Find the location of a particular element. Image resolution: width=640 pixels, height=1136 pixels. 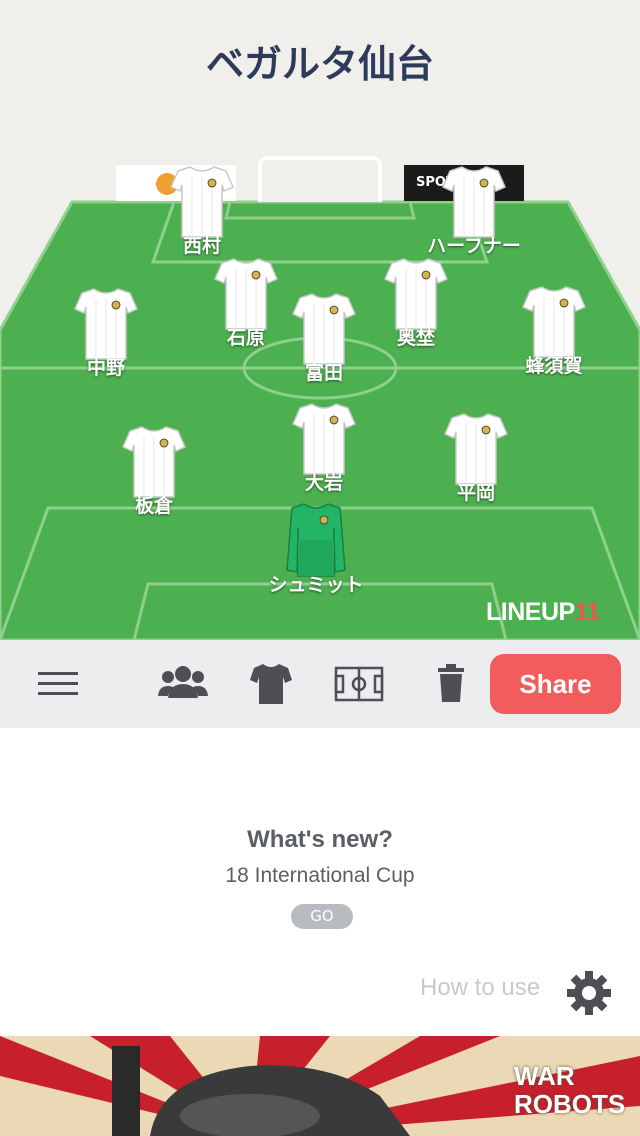

lineup11-logo: LINEUP11 is located at coordinates (543, 612).